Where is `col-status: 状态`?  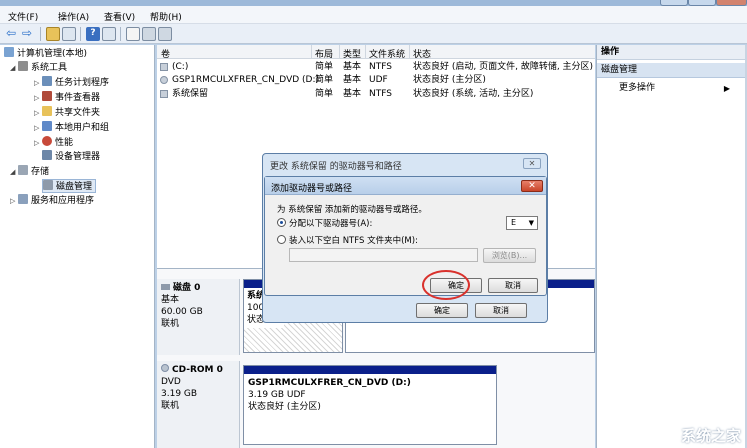
col-status: 状态 is located at coordinates (422, 53).